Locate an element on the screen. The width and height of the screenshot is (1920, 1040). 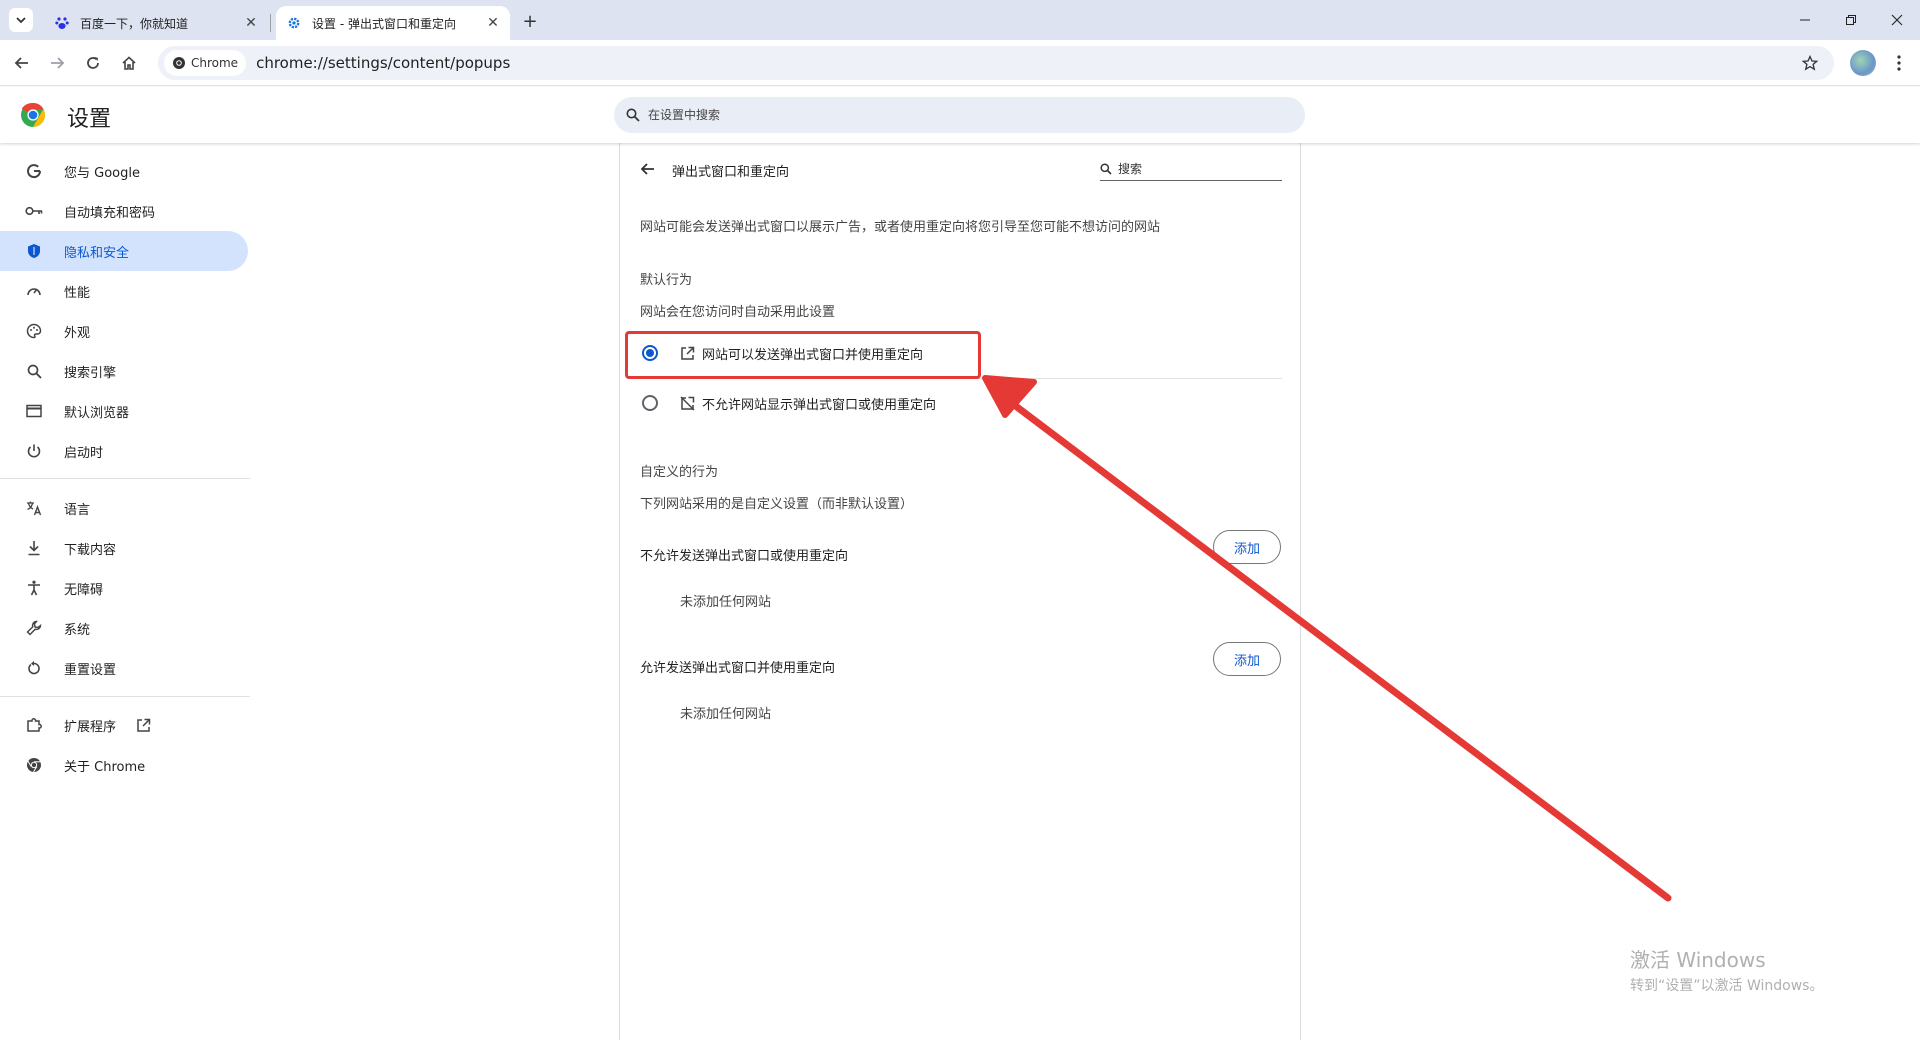
sidebar-item-default-browser: 默认浏览器 is located at coordinates (124, 411).